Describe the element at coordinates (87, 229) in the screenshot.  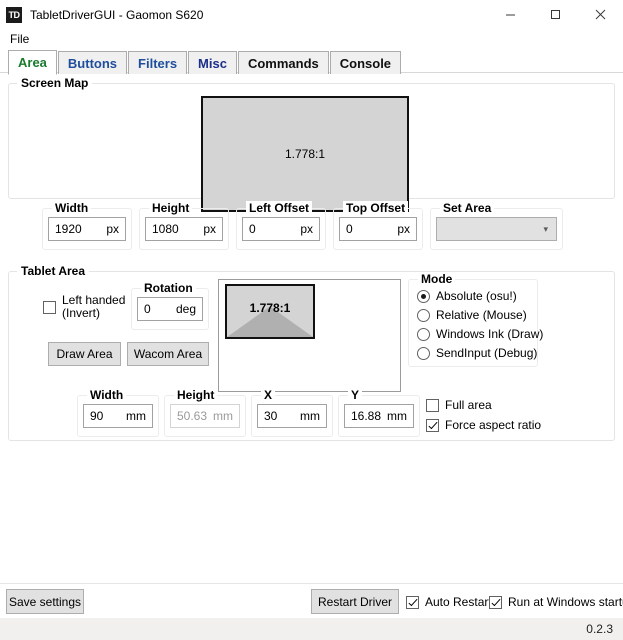
I see `screen-width-input: 1920 px` at that location.